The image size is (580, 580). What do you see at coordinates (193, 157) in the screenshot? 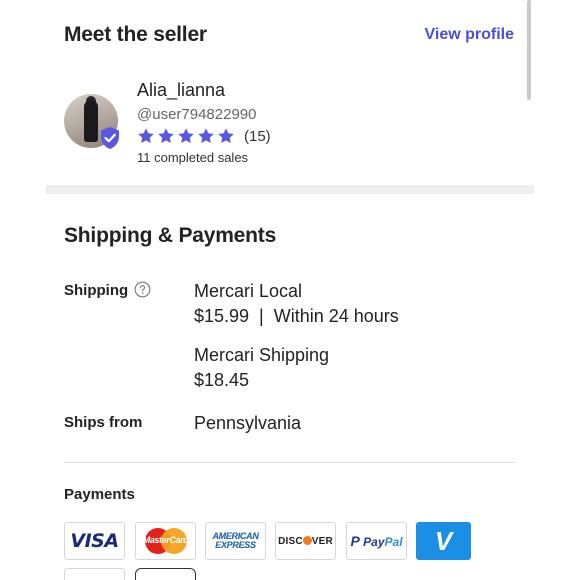
I see `completed-sales: 11 completed sales` at bounding box center [193, 157].